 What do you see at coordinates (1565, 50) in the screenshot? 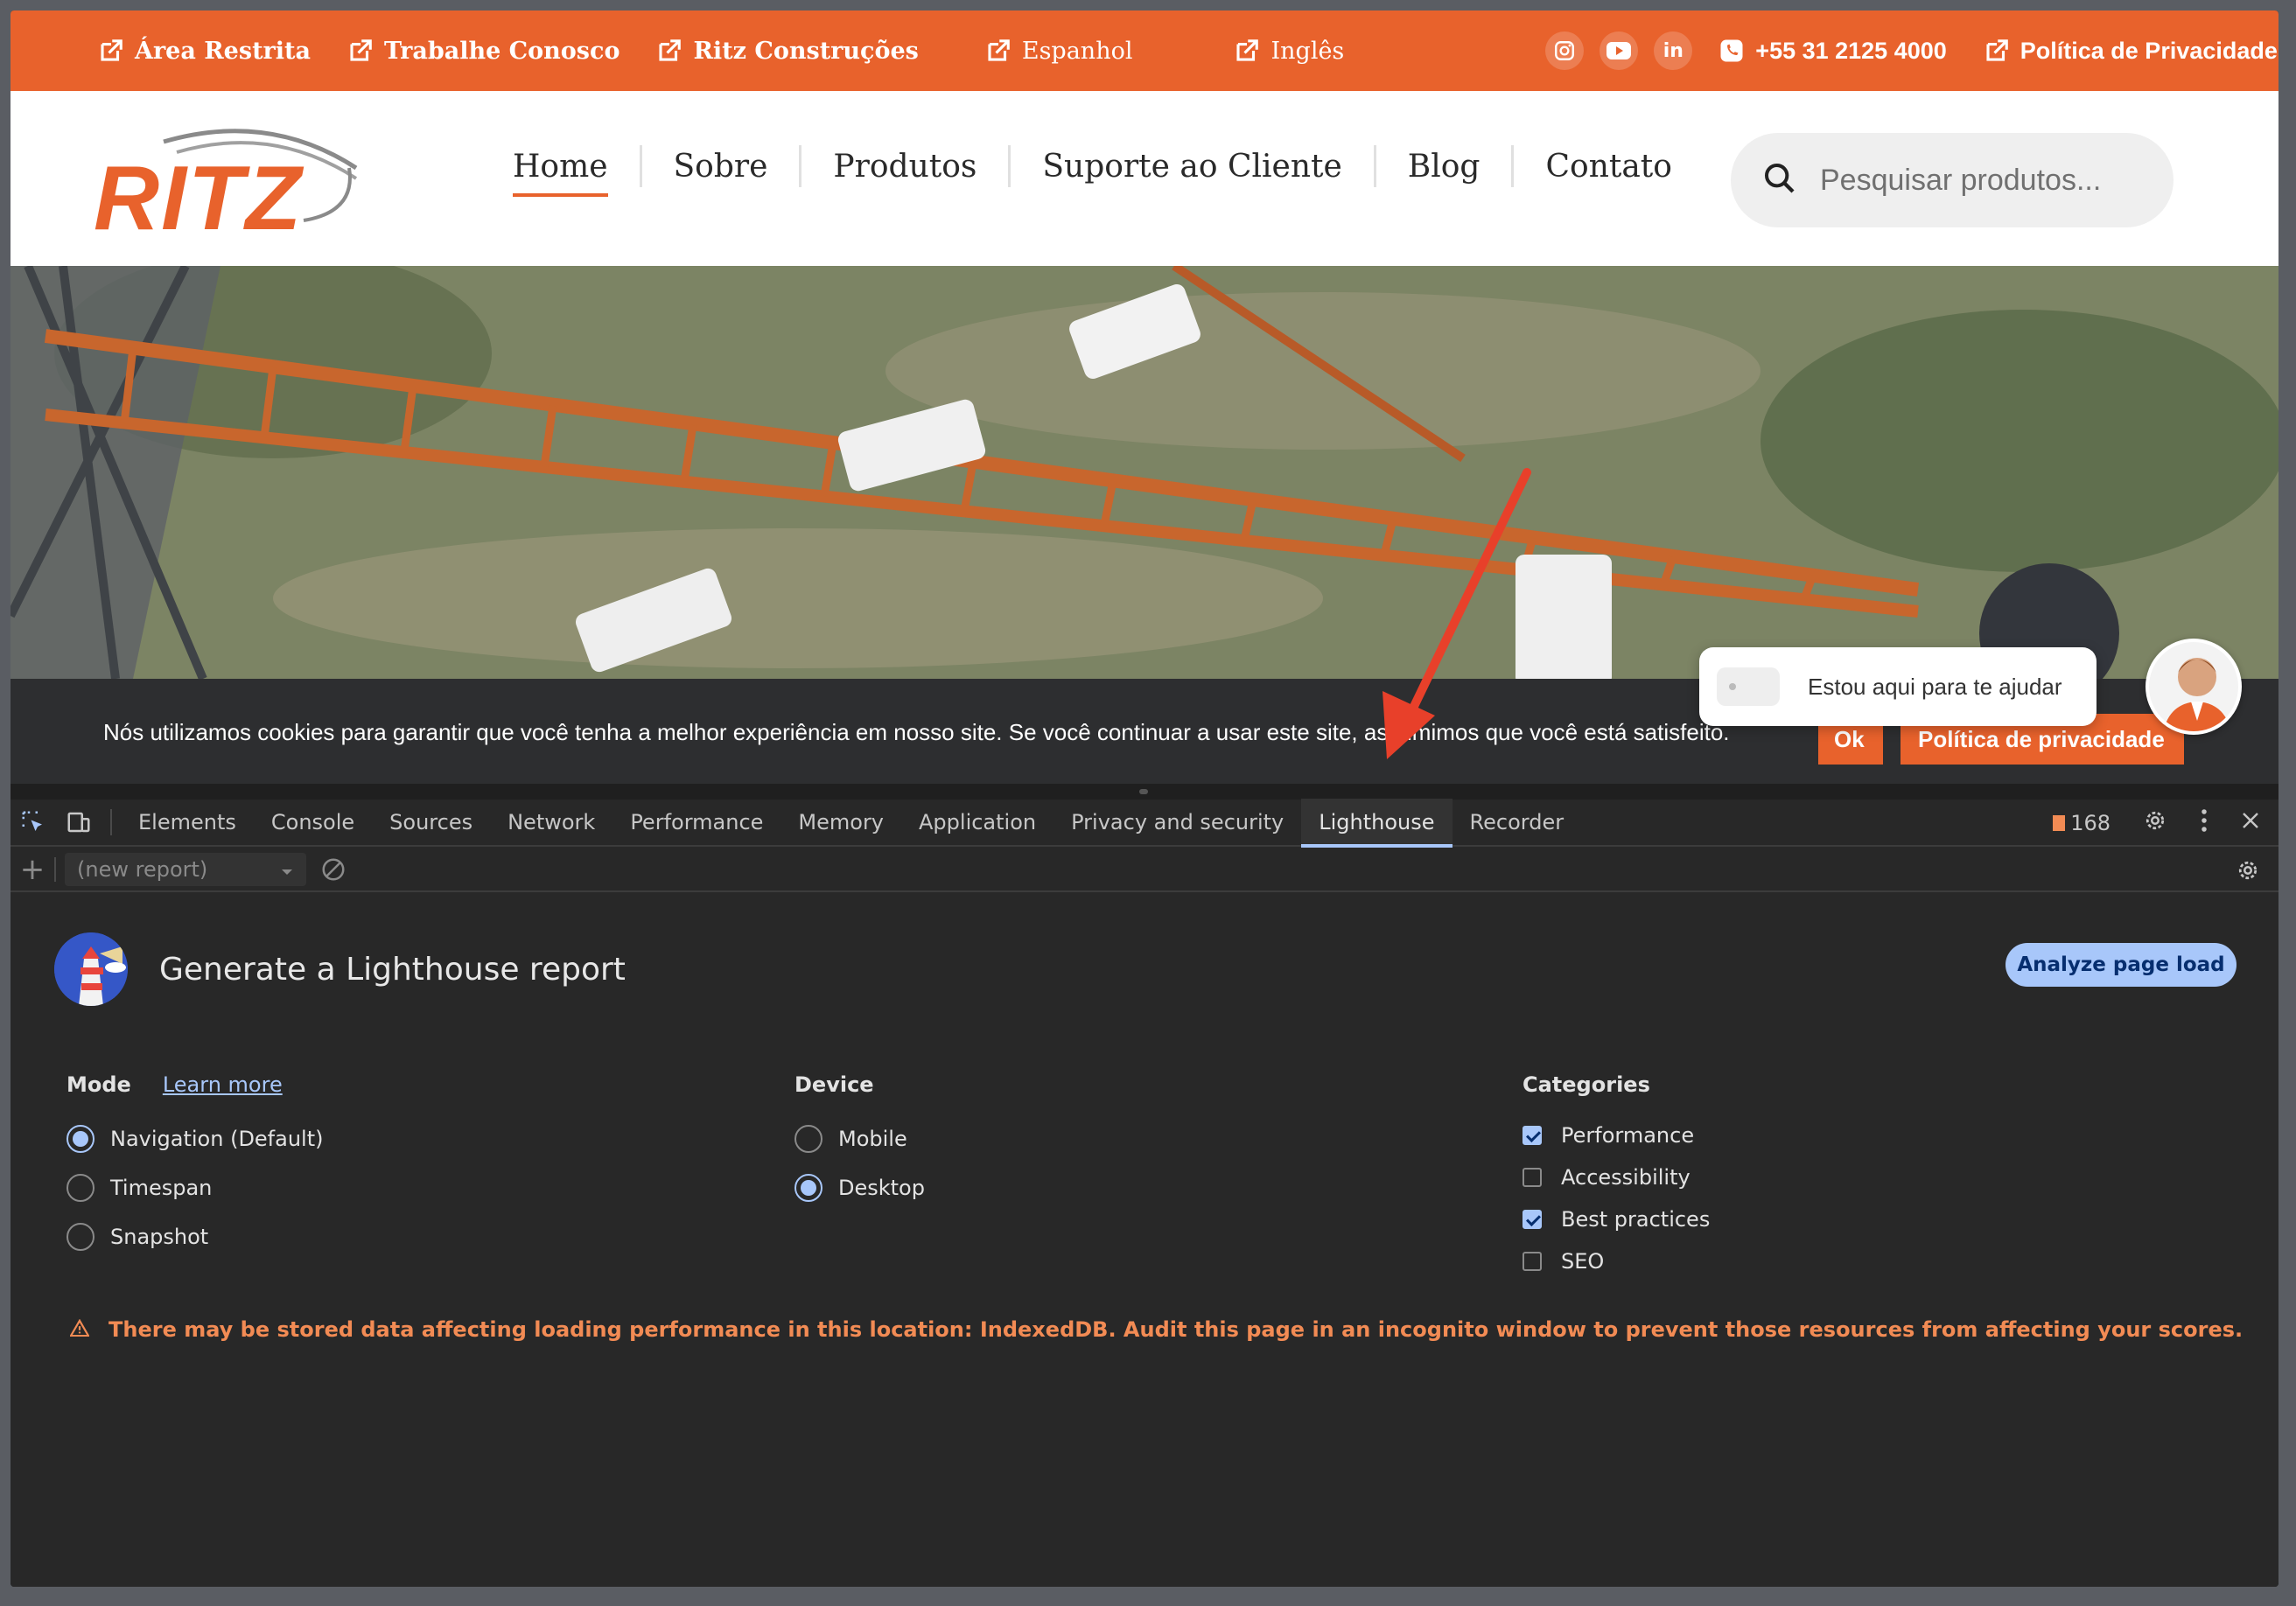
I see `instagram-icon` at bounding box center [1565, 50].